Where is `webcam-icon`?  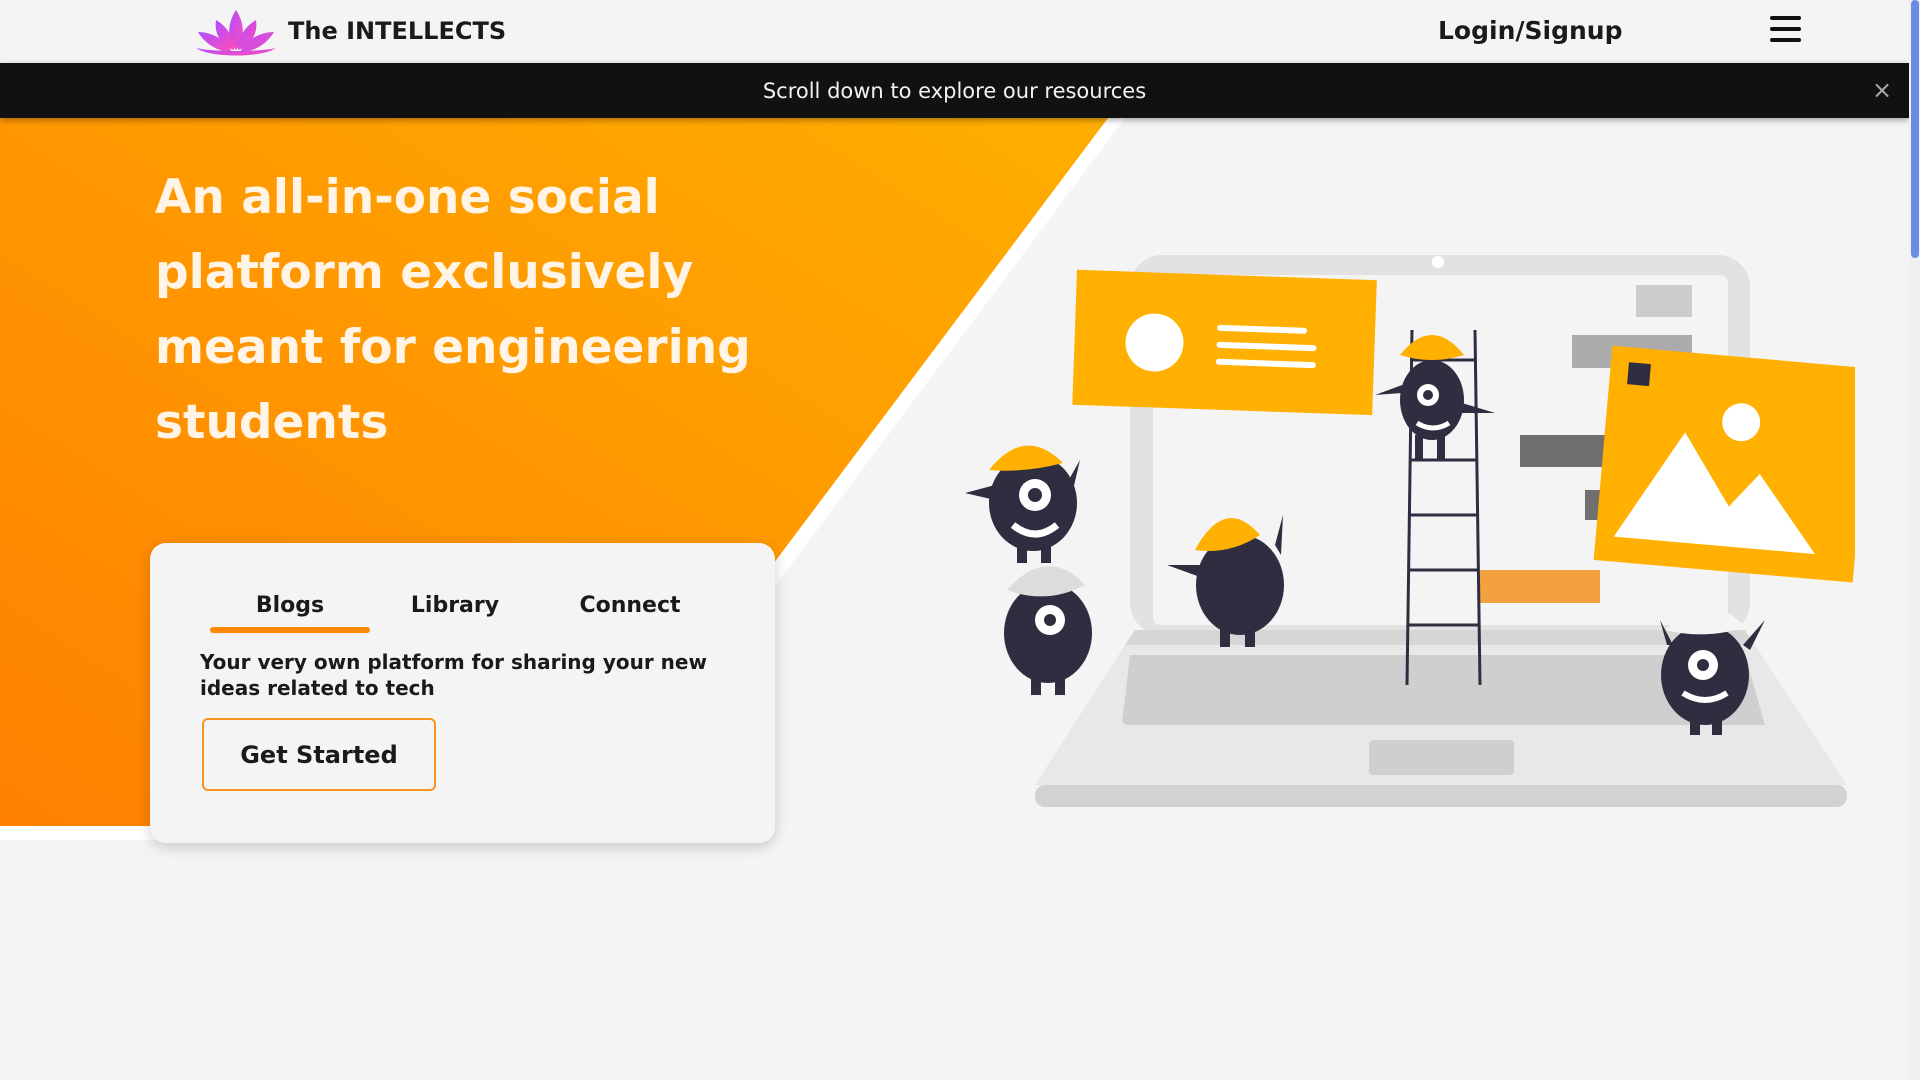 webcam-icon is located at coordinates (1438, 262).